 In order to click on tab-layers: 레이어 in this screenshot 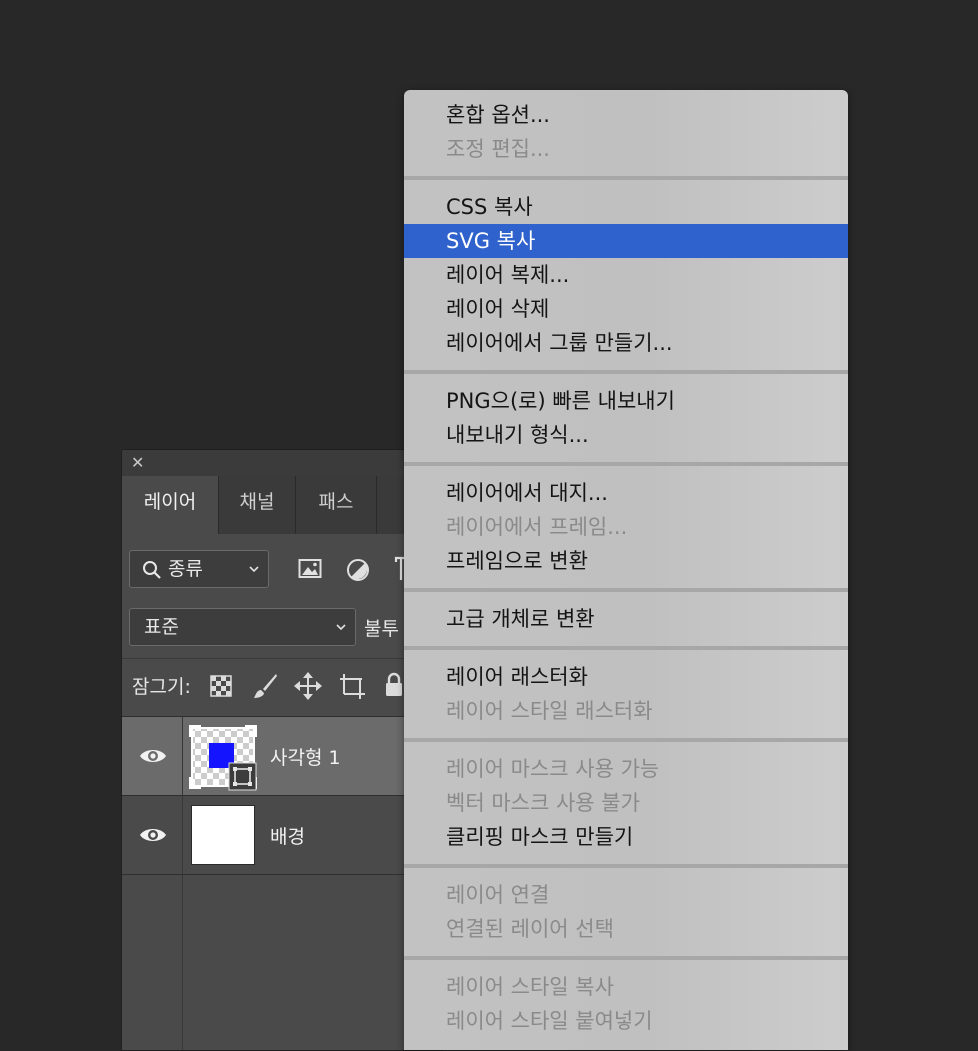, I will do `click(170, 505)`.